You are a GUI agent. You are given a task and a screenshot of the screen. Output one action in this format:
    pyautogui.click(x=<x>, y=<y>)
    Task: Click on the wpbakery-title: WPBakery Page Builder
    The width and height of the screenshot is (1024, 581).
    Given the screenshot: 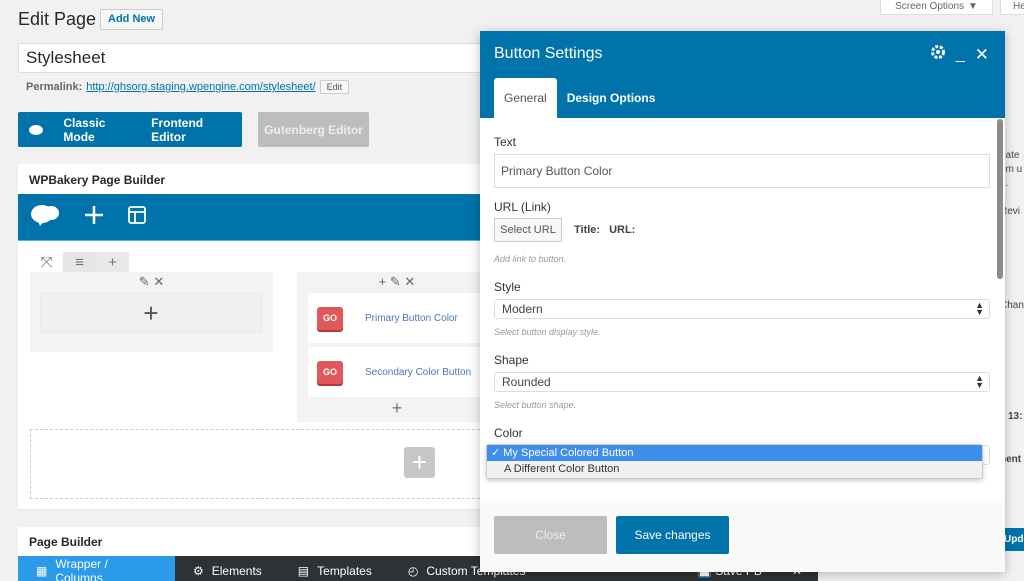 What is the action you would take?
    pyautogui.click(x=97, y=180)
    